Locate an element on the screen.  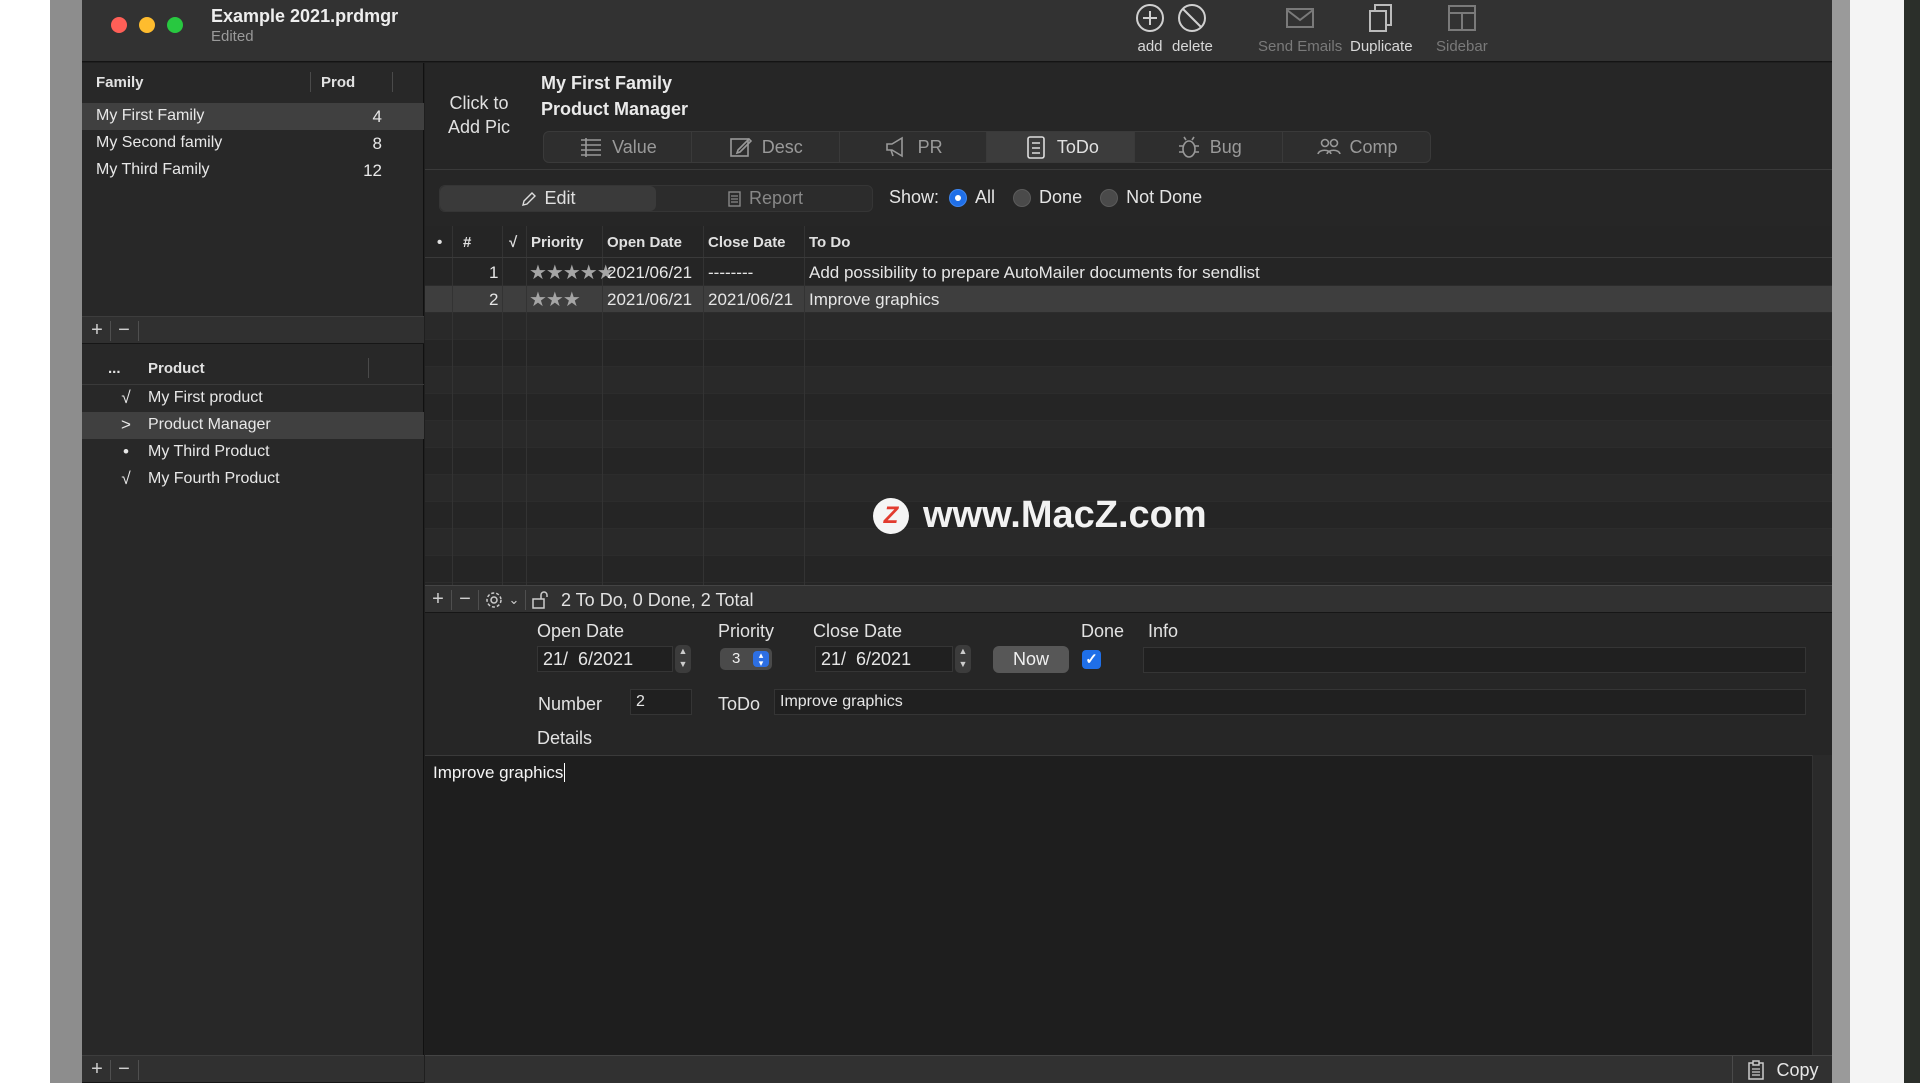
delete-button: delete is located at coordinates (1192, 28).